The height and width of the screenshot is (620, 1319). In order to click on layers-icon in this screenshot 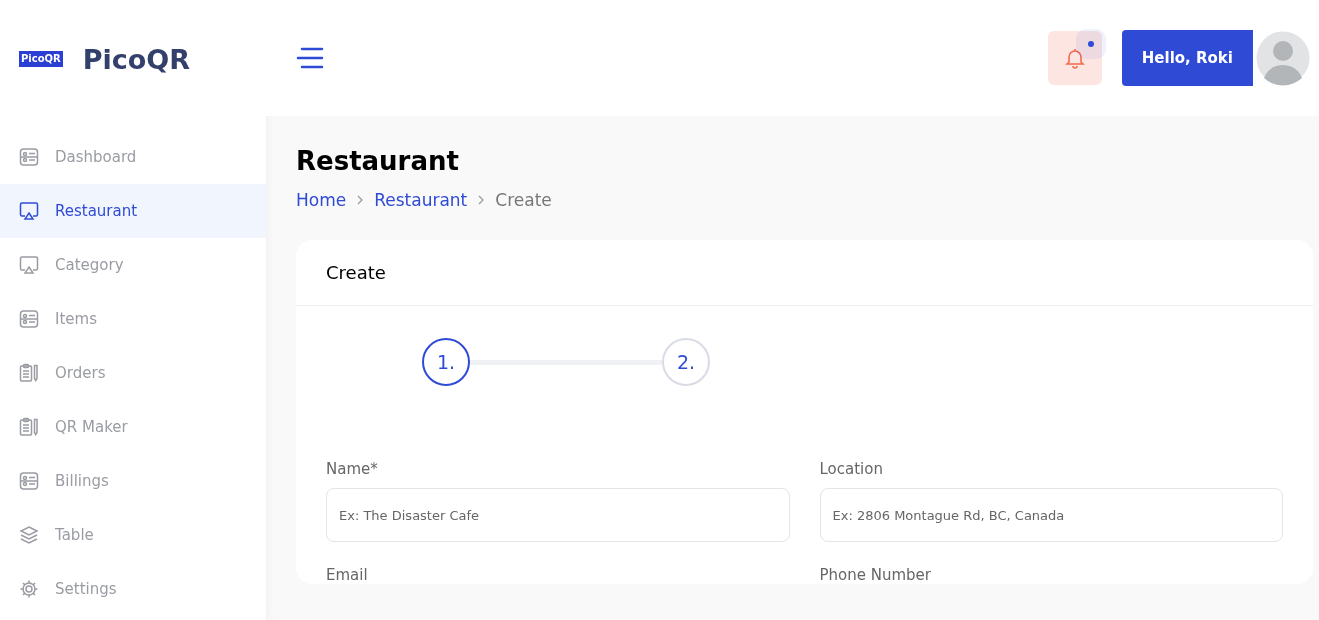, I will do `click(29, 535)`.